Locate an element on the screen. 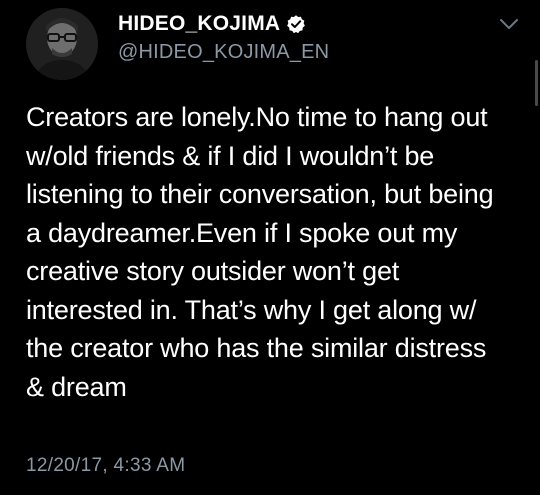  chevron-down-icon is located at coordinates (509, 24).